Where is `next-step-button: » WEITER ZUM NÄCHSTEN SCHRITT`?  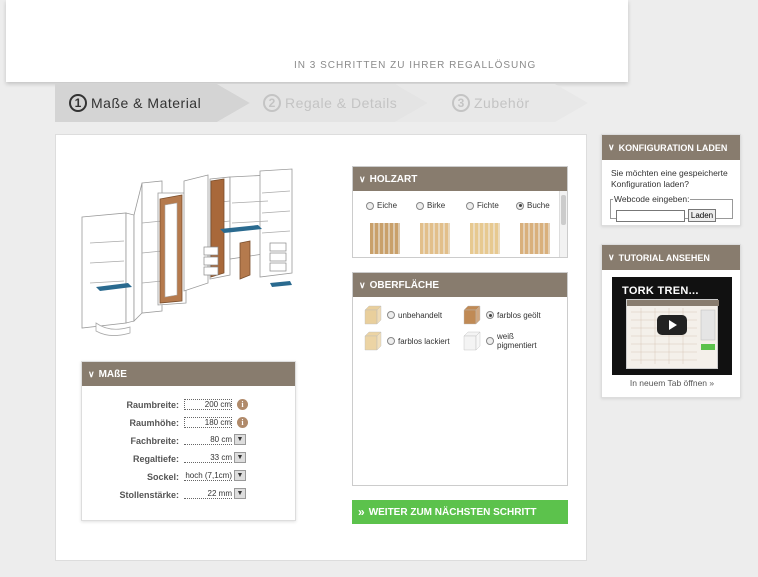 next-step-button: » WEITER ZUM NÄCHSTEN SCHRITT is located at coordinates (460, 512).